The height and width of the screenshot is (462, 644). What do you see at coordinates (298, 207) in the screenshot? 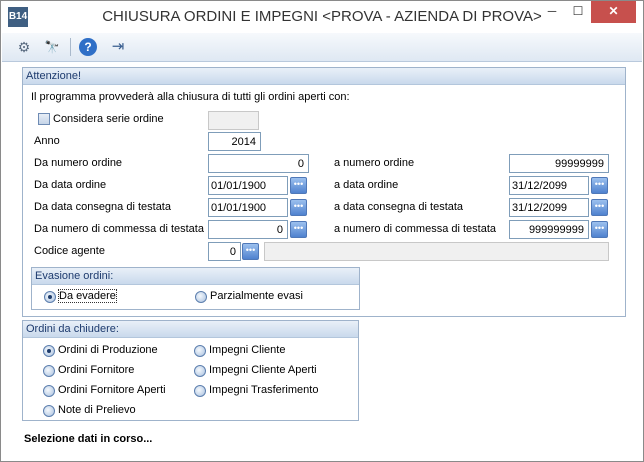
I see `da-data-consegna-calendar-button: •••` at bounding box center [298, 207].